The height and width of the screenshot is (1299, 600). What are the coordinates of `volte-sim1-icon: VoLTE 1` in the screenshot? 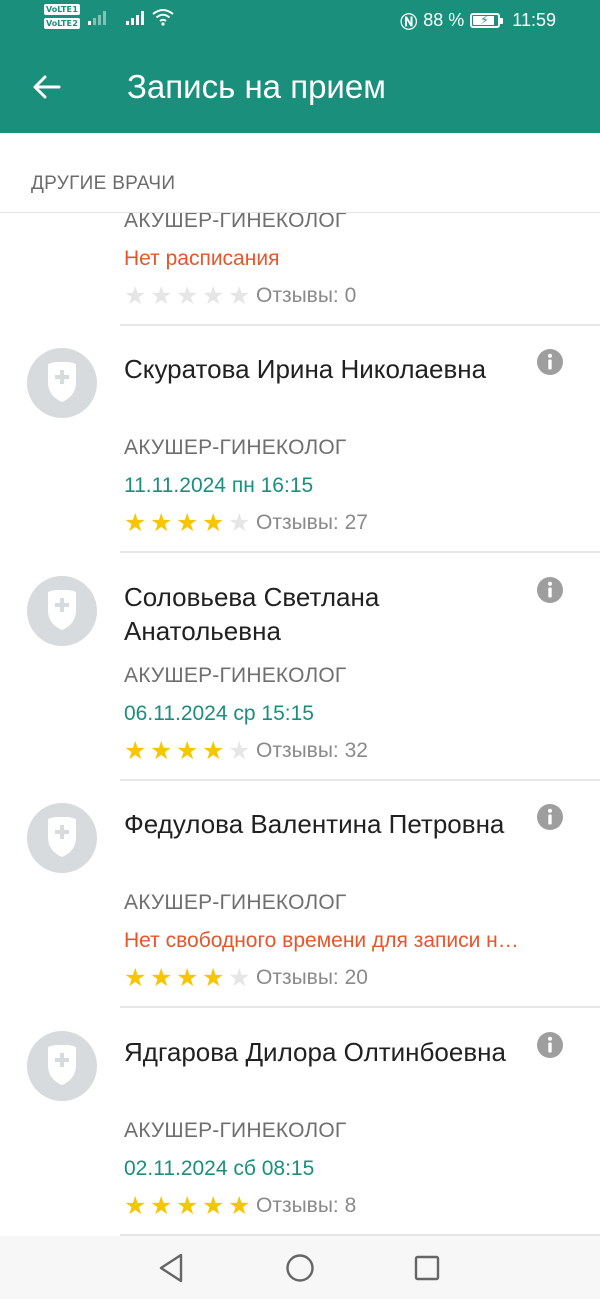 It's located at (62, 9).